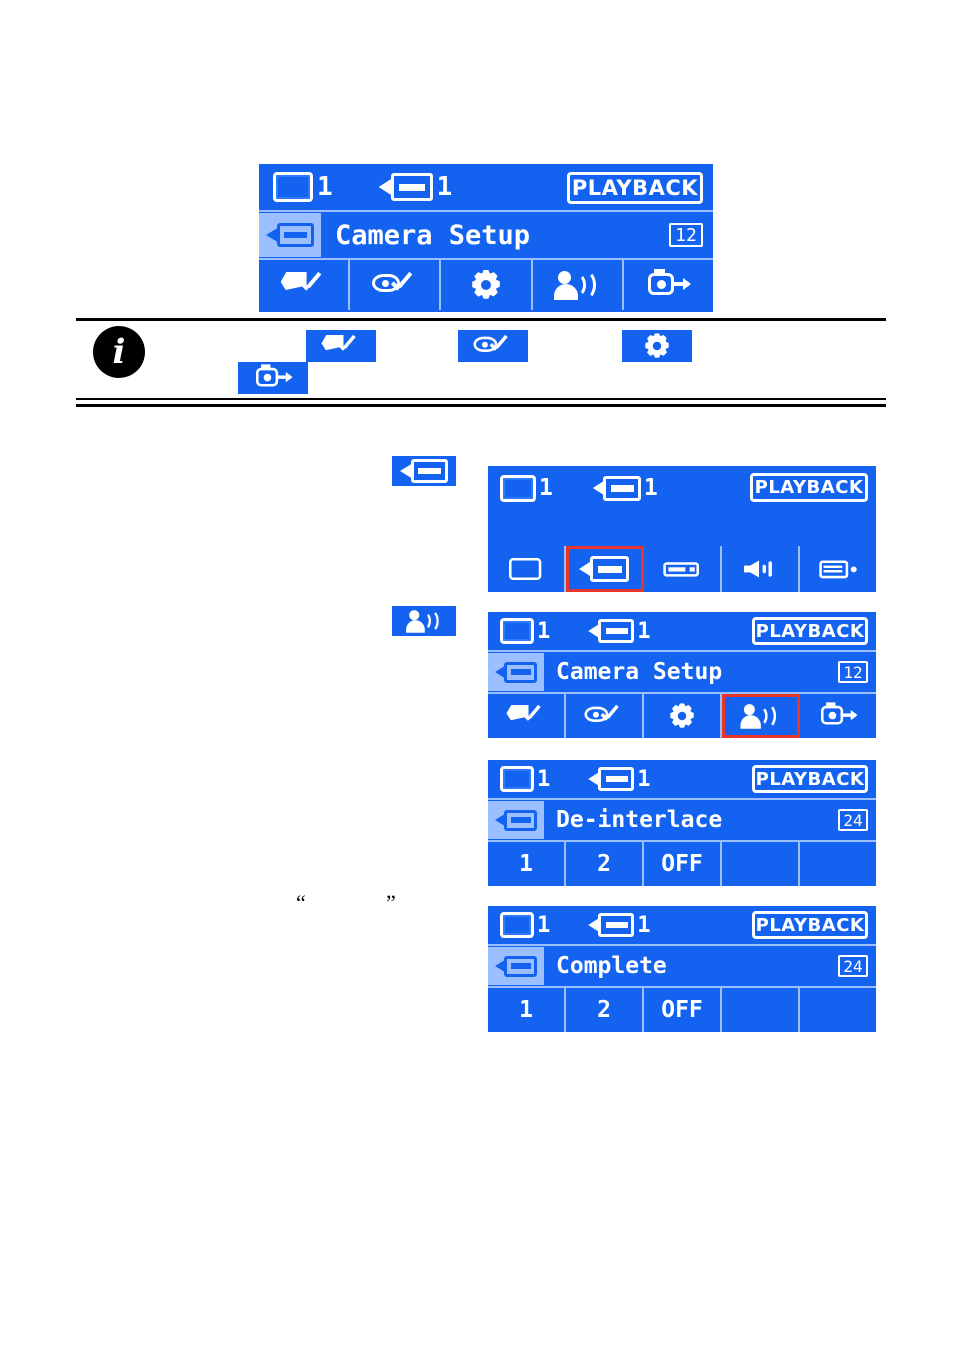  I want to click on lcd-panel-camera-setup-person: 1 1 PLAYBACK Camera Setup 12, so click(682, 675).